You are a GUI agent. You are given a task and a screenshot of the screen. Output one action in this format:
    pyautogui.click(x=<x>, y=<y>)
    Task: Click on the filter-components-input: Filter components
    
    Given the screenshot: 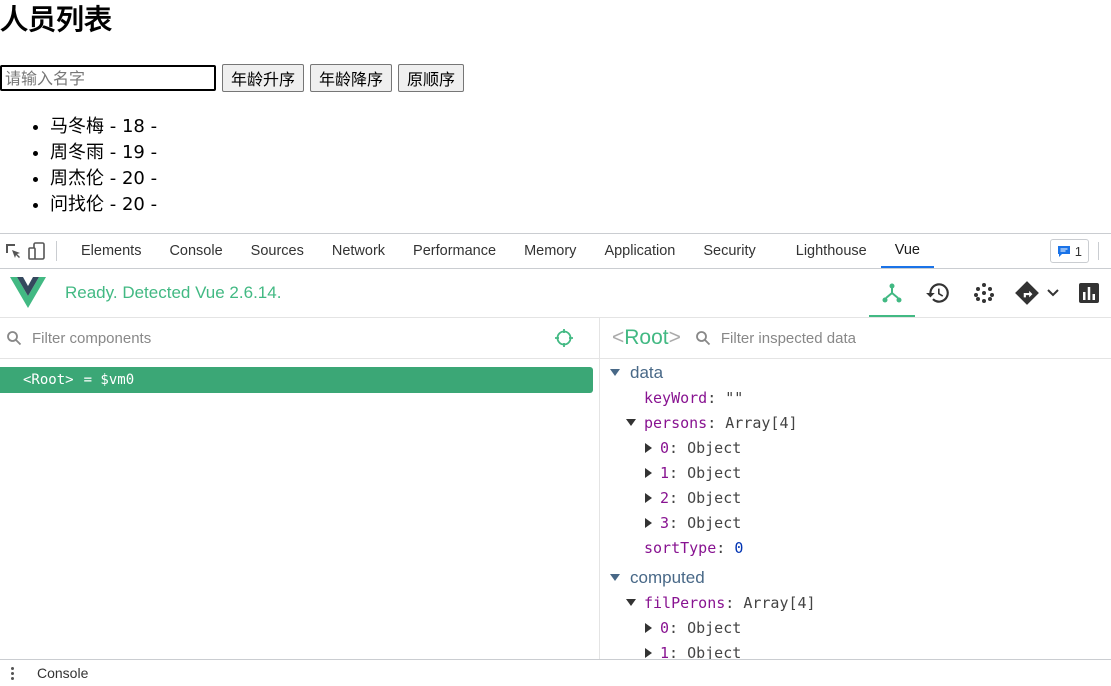 What is the action you would take?
    pyautogui.click(x=91, y=338)
    